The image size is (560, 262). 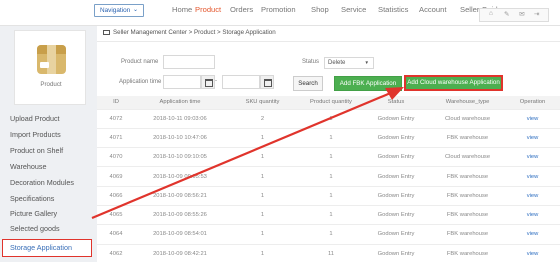 I want to click on cell-application-time: 2018-10-09 09:05:53, so click(x=180, y=176).